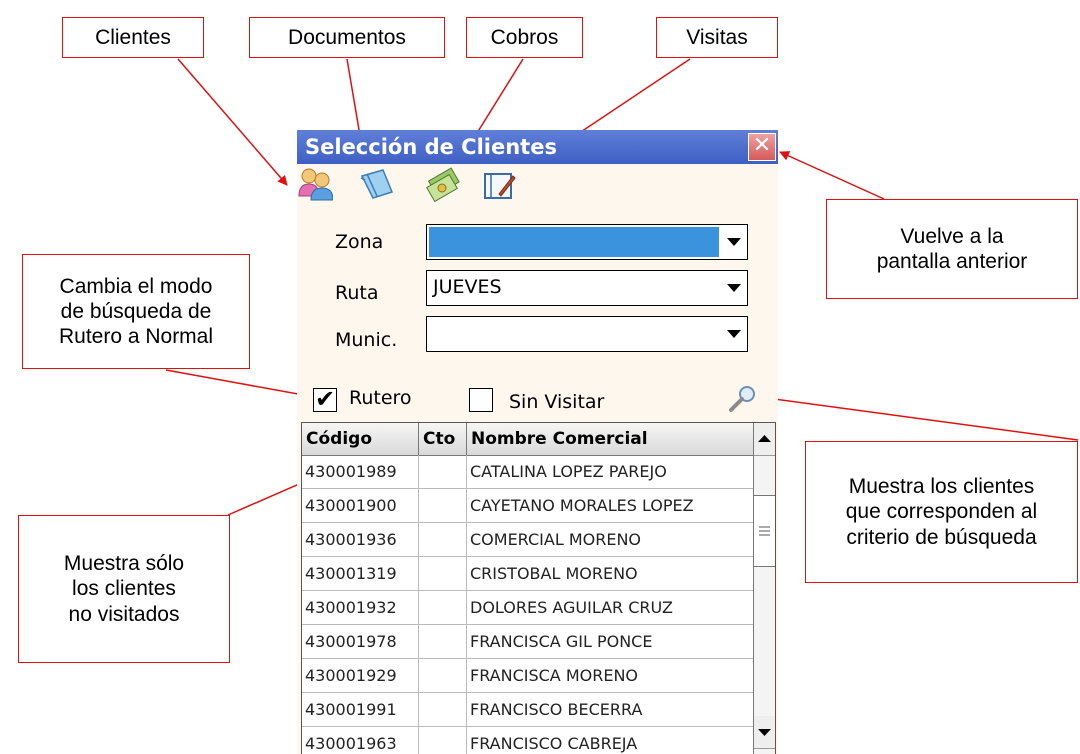  I want to click on checkmark-icon: ✔, so click(325, 399).